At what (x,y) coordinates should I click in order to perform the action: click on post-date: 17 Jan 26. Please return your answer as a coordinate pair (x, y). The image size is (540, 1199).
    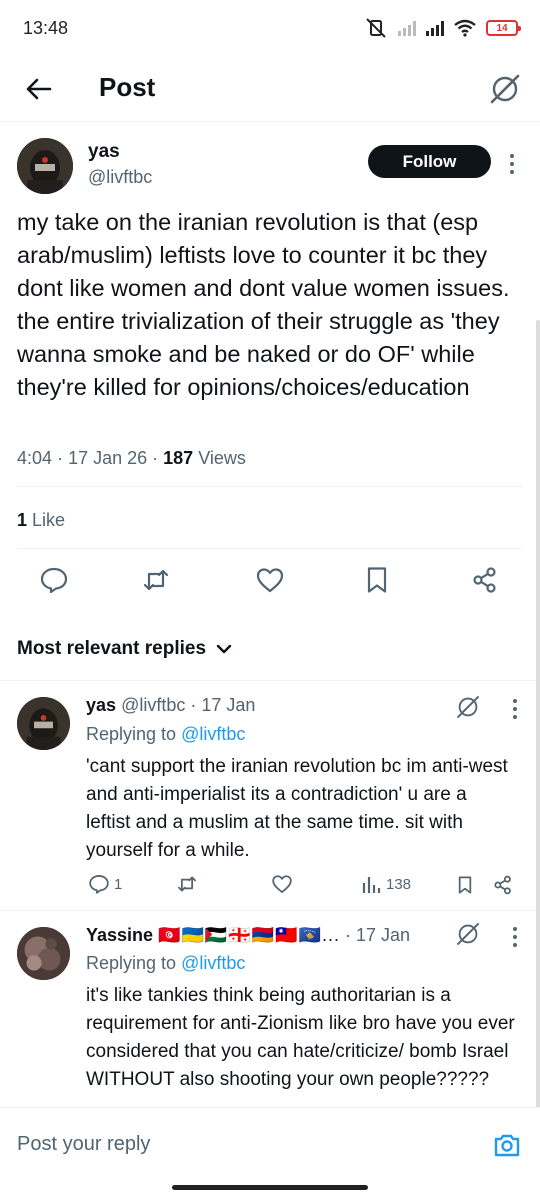
    Looking at the image, I should click on (108, 458).